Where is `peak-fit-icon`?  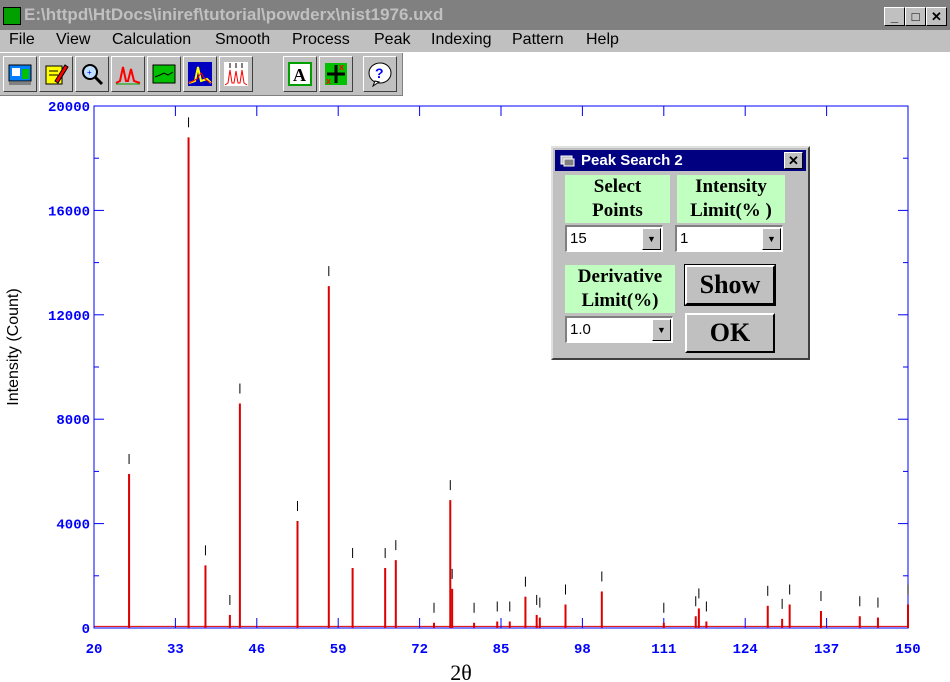
peak-fit-icon is located at coordinates (200, 74).